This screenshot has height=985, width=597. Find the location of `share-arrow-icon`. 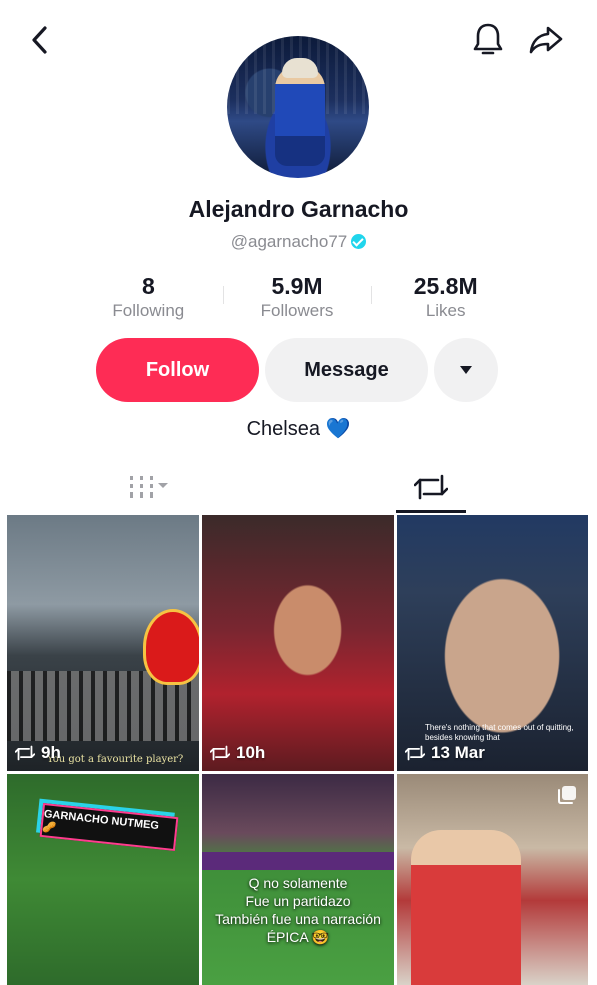

share-arrow-icon is located at coordinates (546, 40).